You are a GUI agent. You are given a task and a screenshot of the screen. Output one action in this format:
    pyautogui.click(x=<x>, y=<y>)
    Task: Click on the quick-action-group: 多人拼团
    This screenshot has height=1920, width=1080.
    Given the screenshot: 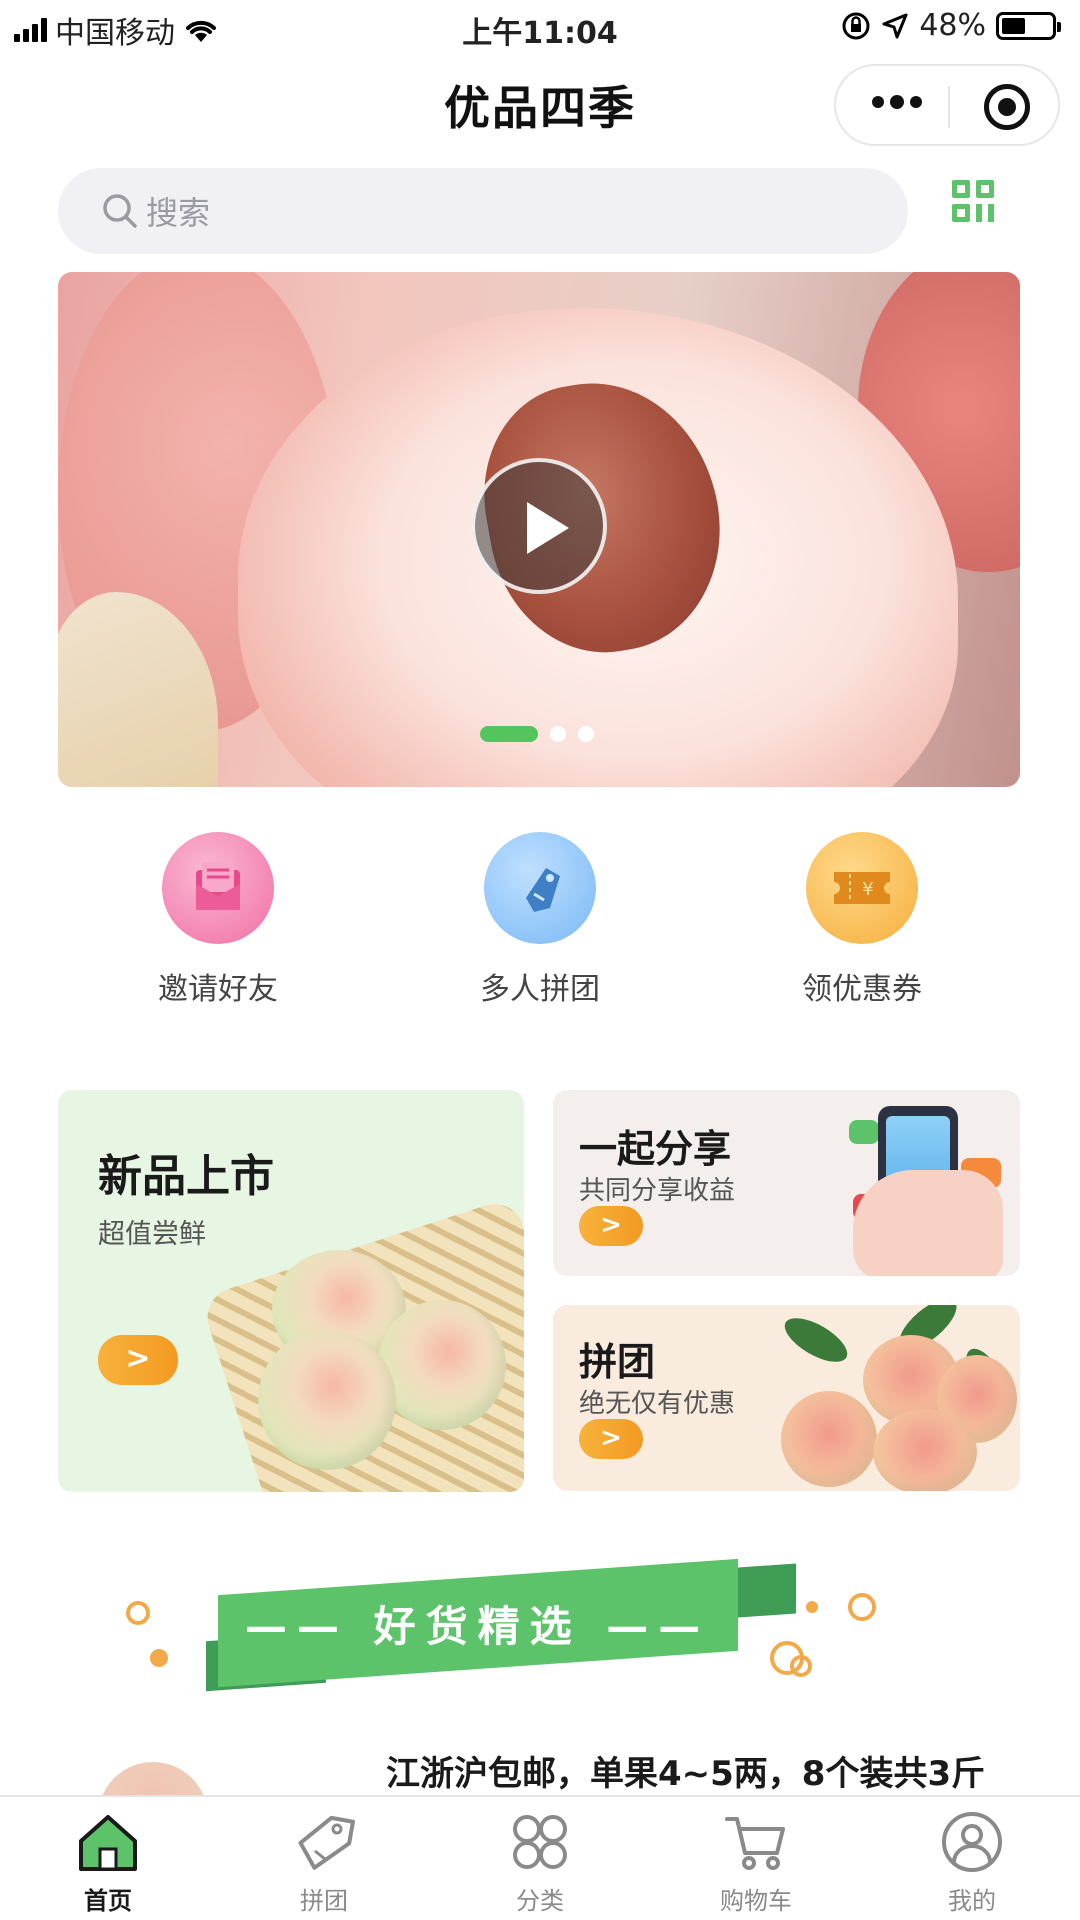 What is the action you would take?
    pyautogui.click(x=540, y=920)
    